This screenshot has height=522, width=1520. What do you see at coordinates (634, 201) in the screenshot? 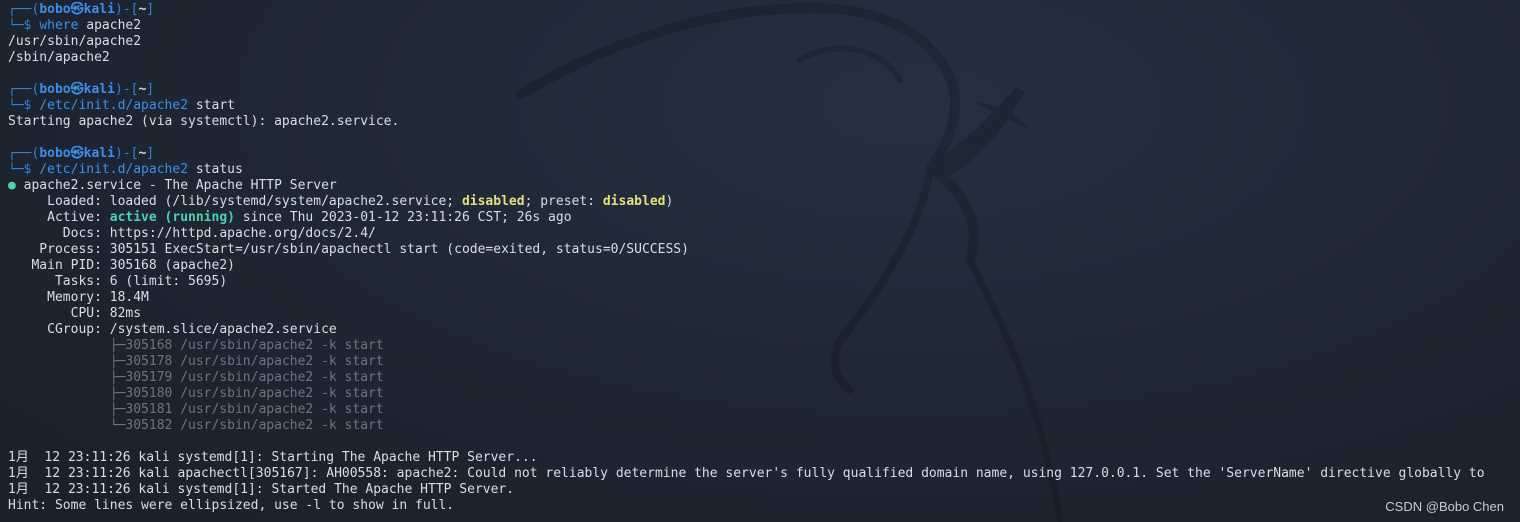
I see `preset-state: disabled` at bounding box center [634, 201].